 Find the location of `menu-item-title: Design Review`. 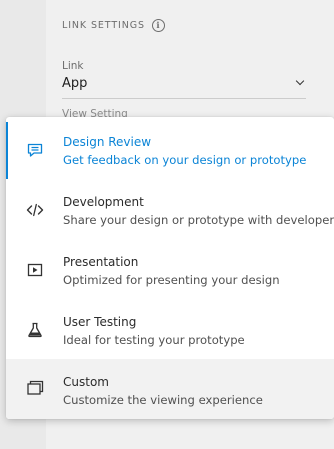

menu-item-title: Design Review is located at coordinates (107, 142).